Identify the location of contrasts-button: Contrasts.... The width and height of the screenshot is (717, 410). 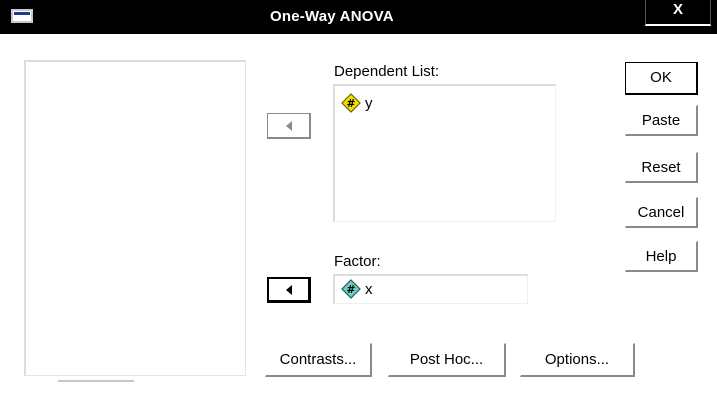
(318, 360).